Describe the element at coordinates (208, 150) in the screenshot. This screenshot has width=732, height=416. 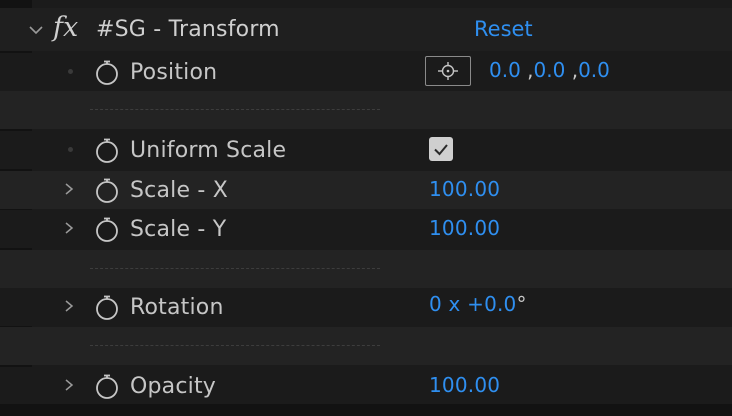
I see `property-label: Uniform Scale` at that location.